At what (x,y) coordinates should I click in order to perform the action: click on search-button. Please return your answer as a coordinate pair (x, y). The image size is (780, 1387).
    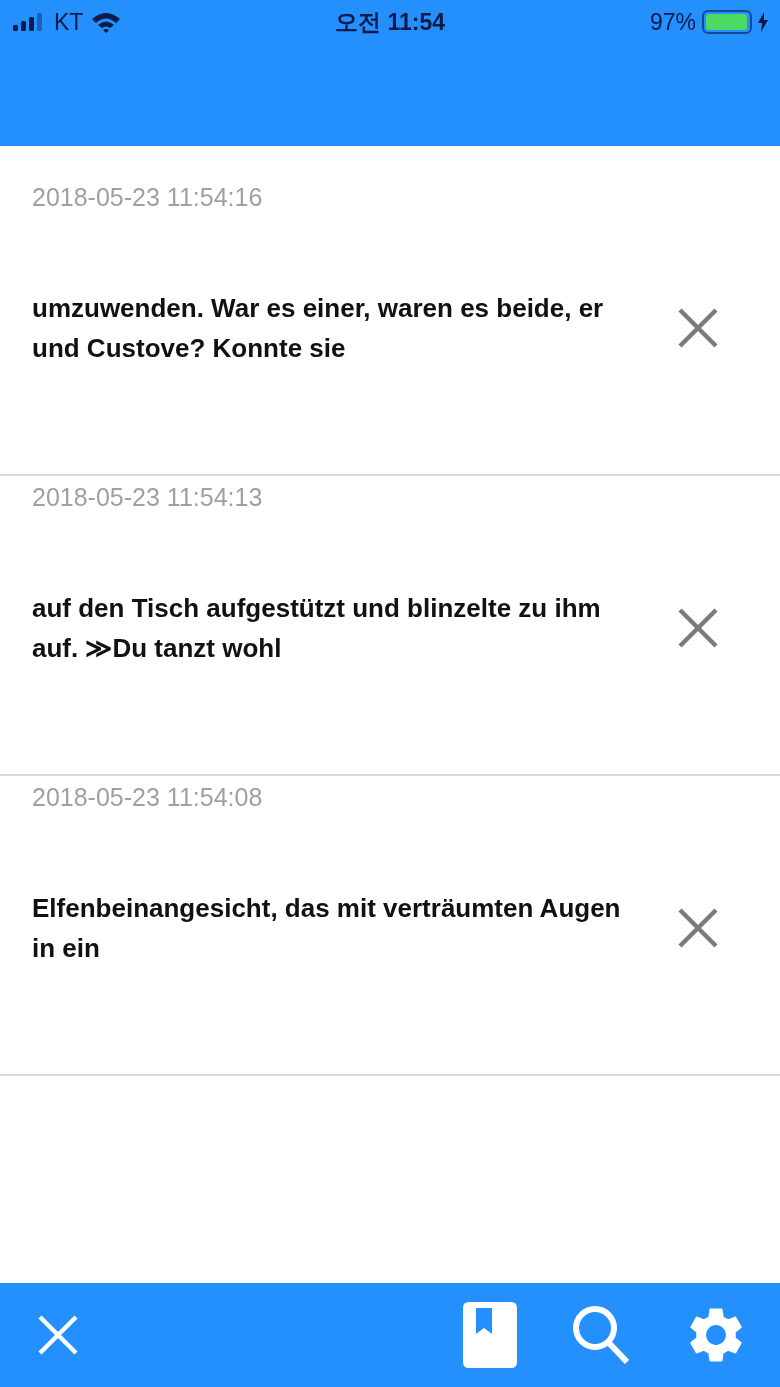
    Looking at the image, I should click on (601, 1335).